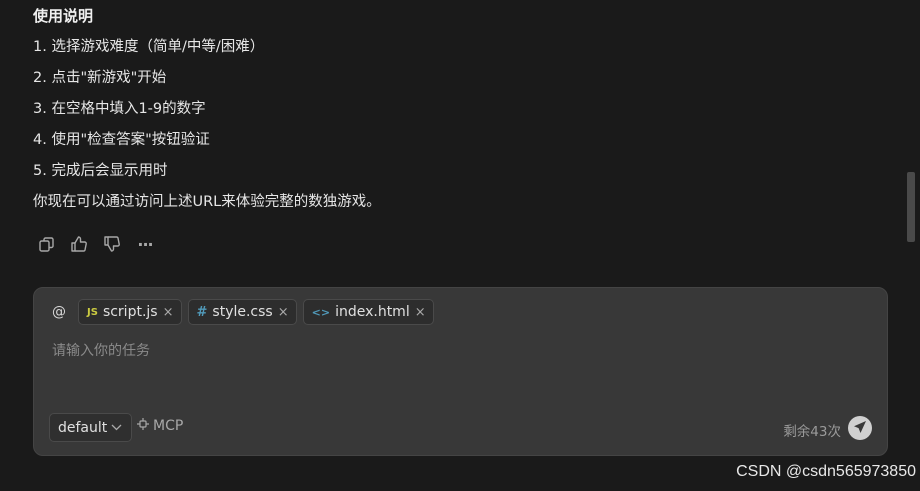 This screenshot has height=491, width=920. What do you see at coordinates (95, 244) in the screenshot?
I see `message-actions: ···` at bounding box center [95, 244].